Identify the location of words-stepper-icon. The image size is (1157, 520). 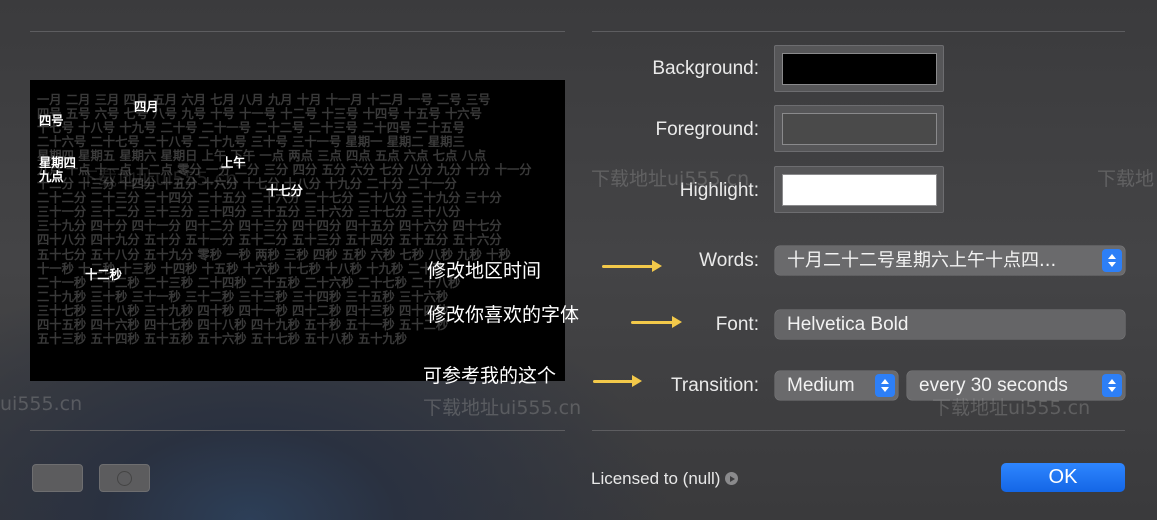
(1112, 260).